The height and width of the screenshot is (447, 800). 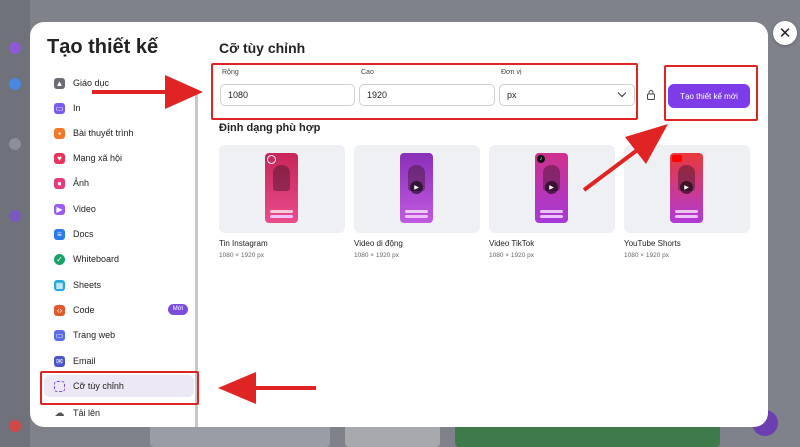 I want to click on annotation-box-create-button, so click(x=711, y=93).